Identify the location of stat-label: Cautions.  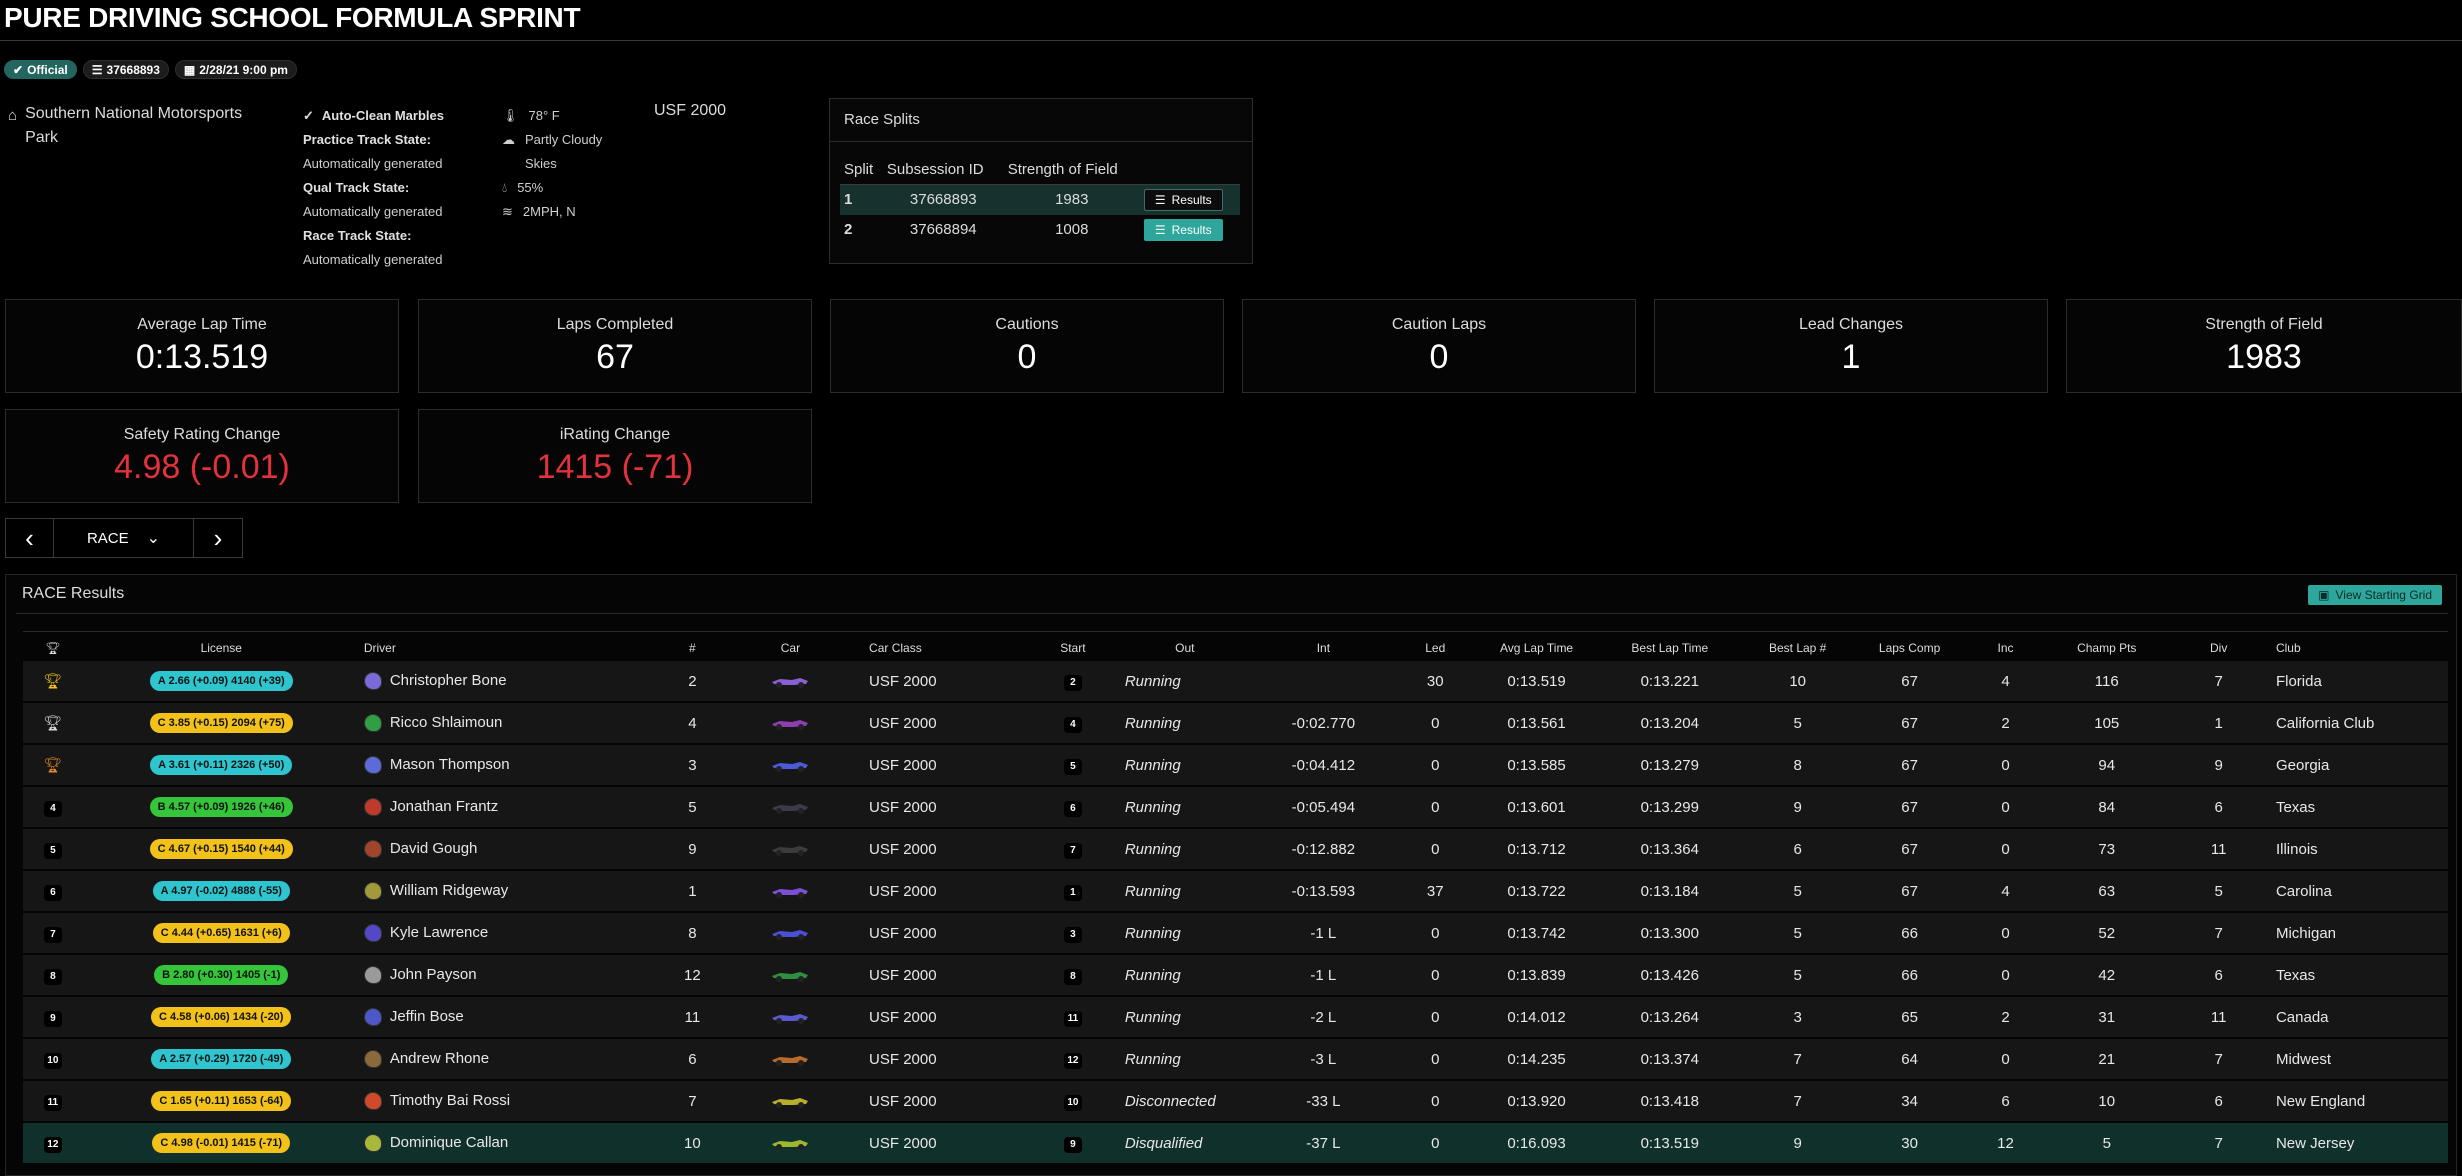
(1027, 324).